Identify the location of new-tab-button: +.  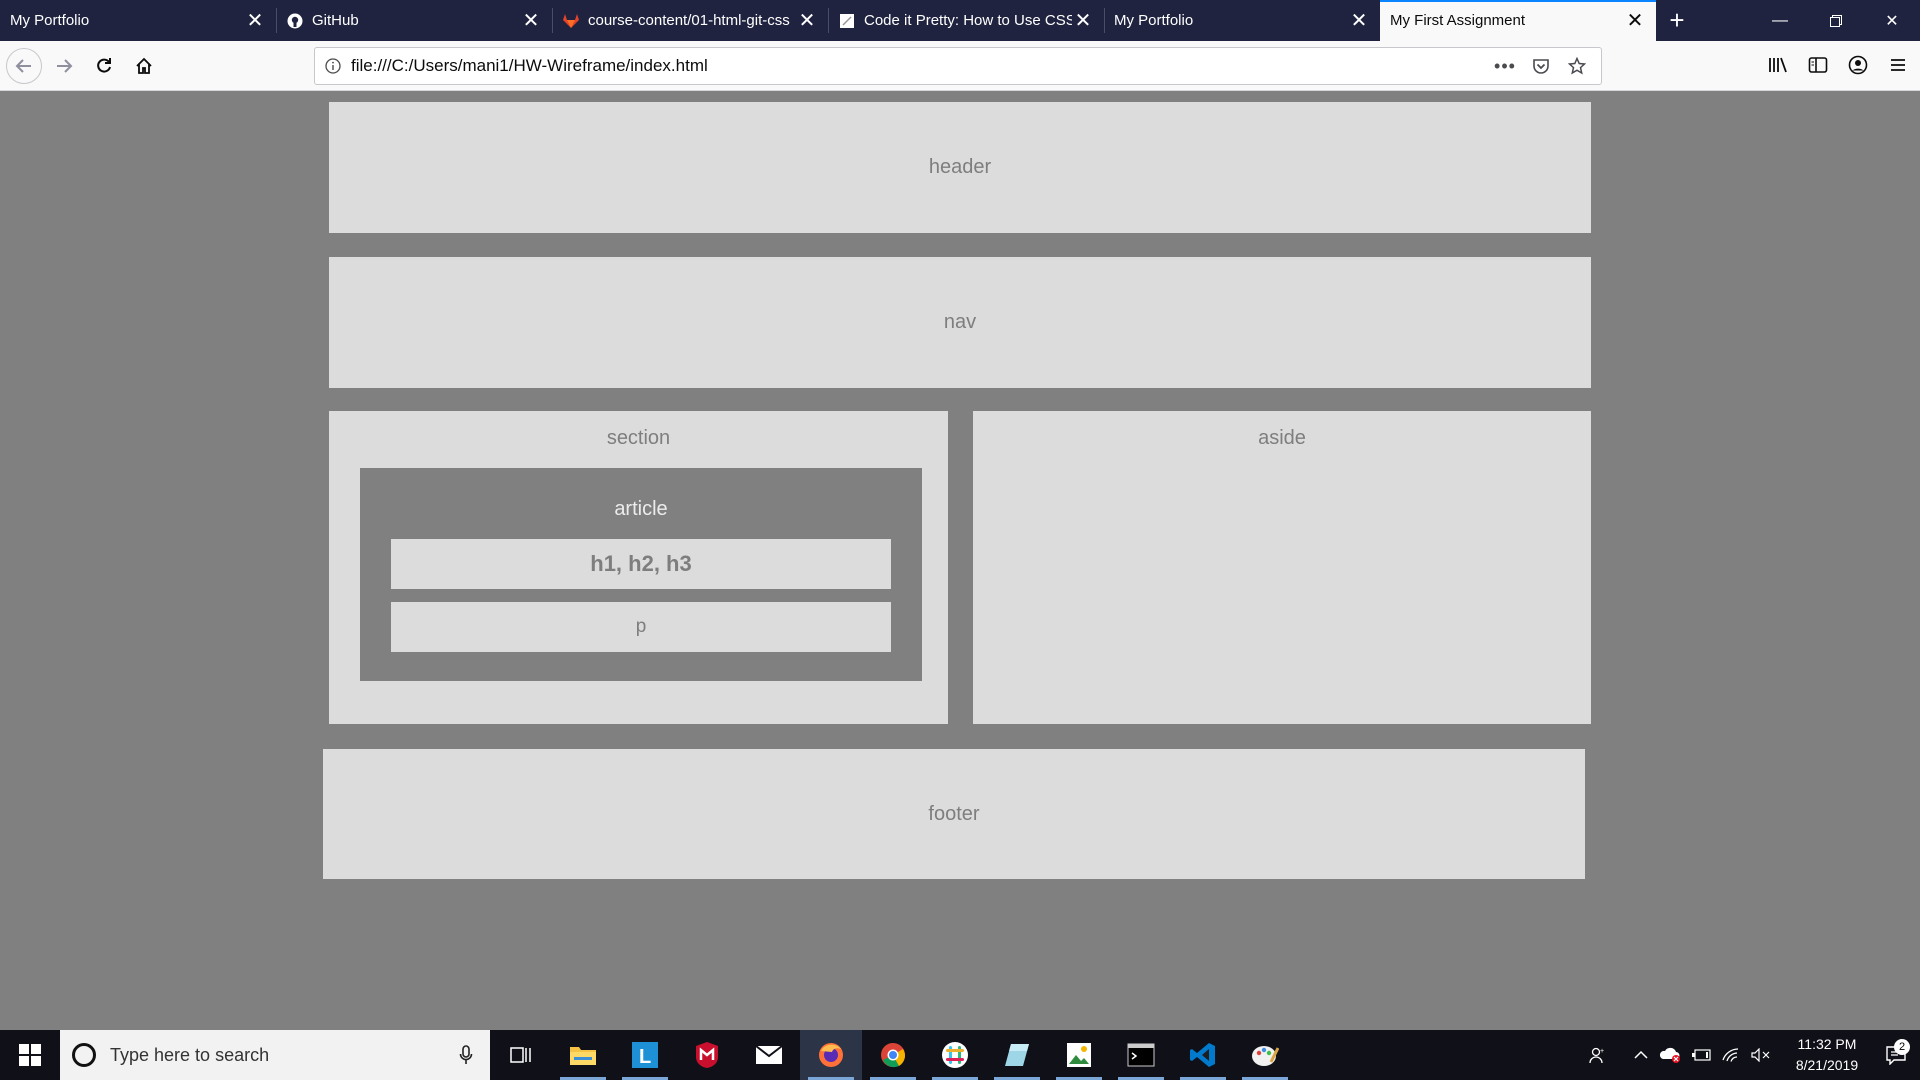
(1677, 20).